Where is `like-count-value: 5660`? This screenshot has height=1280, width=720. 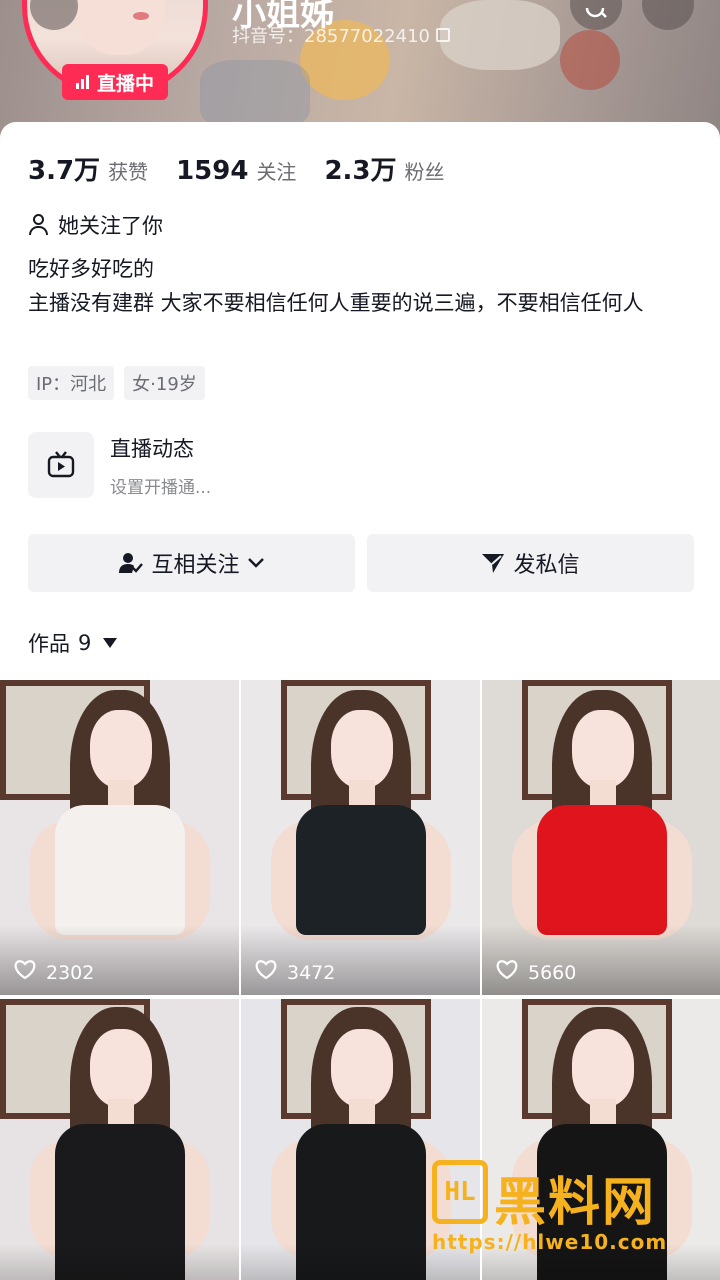
like-count-value: 5660 is located at coordinates (552, 972).